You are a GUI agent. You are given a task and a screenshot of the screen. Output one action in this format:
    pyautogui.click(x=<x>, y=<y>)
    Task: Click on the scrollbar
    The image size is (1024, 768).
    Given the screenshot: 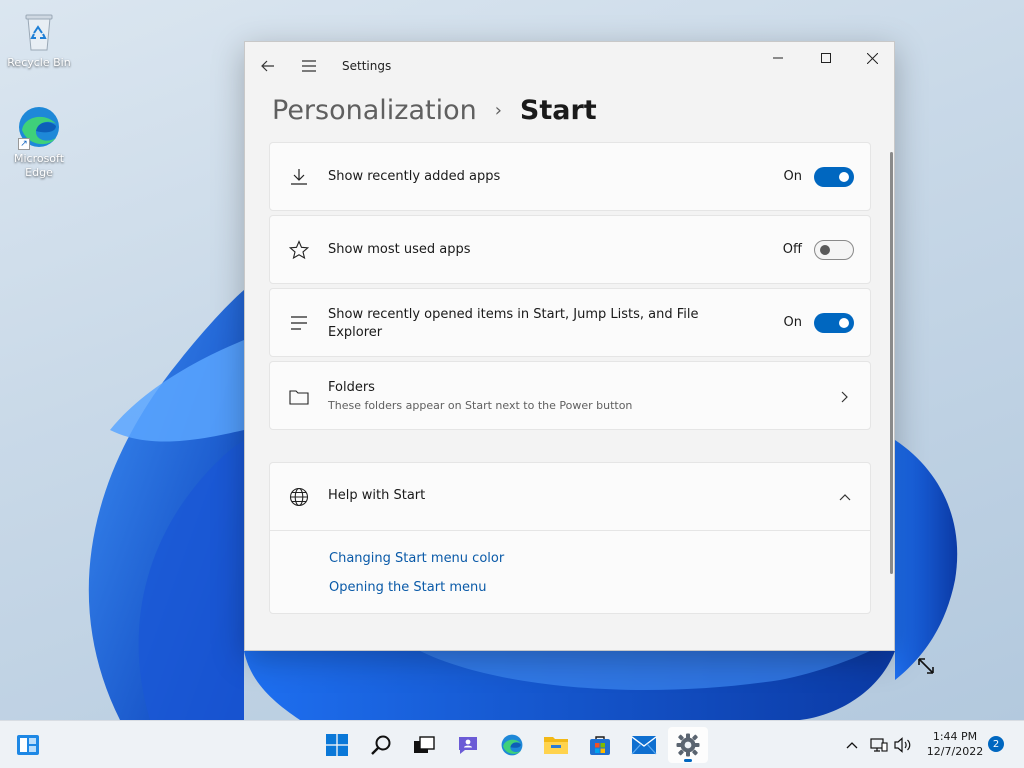 What is the action you would take?
    pyautogui.click(x=891, y=363)
    